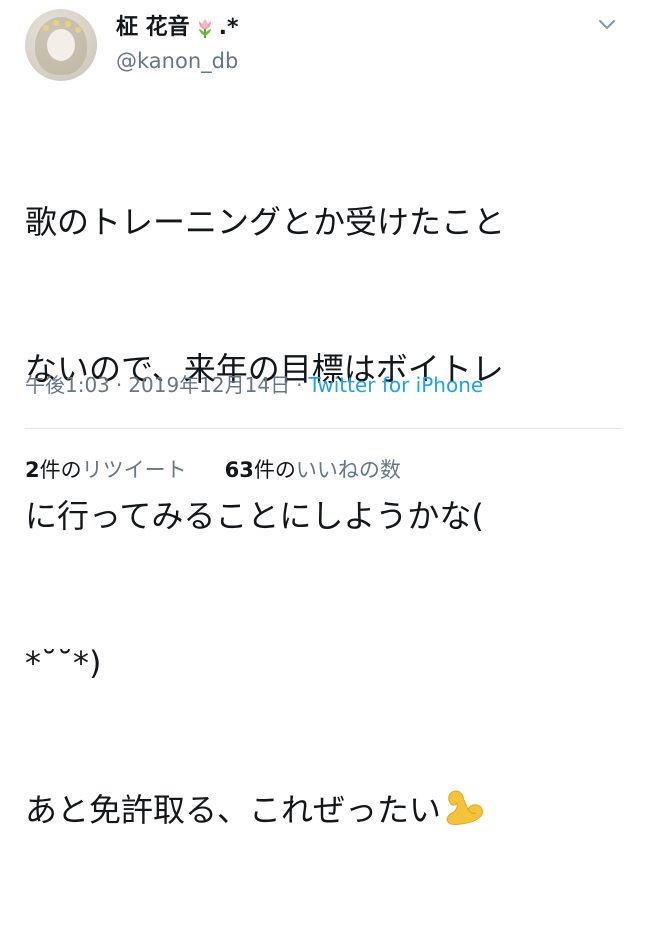 This screenshot has height=933, width=647. What do you see at coordinates (233, 810) in the screenshot?
I see `tweet-text-line: あと免許取る、これぜったい` at bounding box center [233, 810].